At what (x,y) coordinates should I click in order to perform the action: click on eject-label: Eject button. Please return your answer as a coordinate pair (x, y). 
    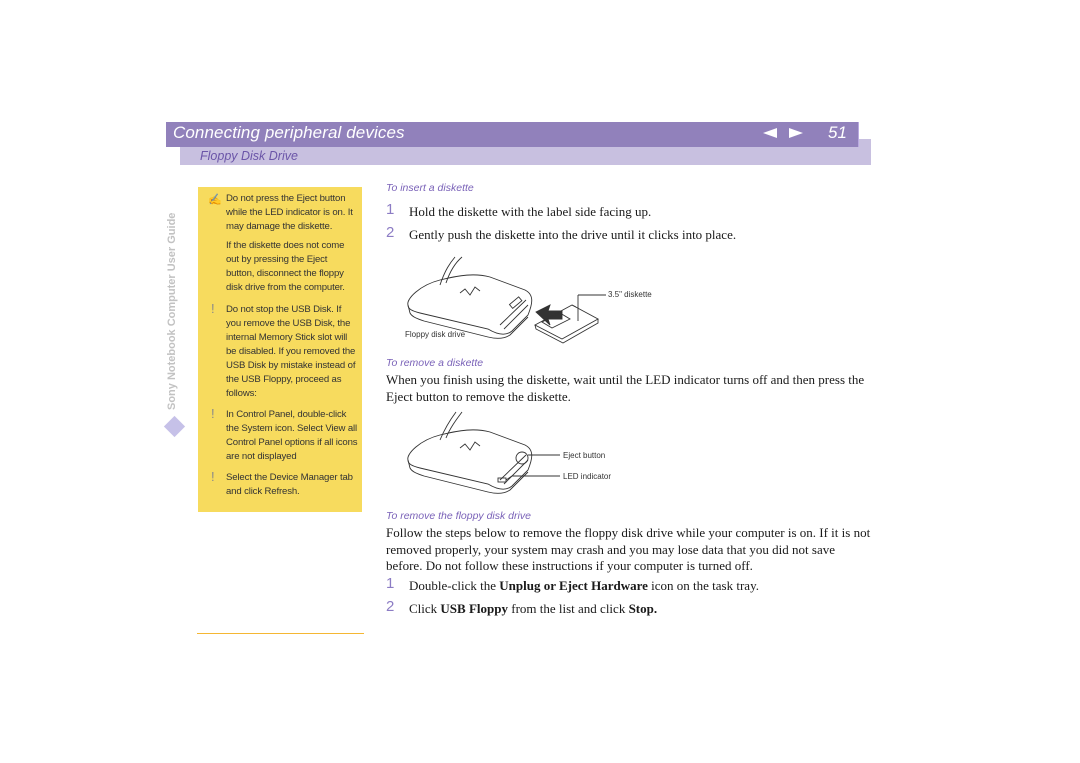
    Looking at the image, I should click on (584, 455).